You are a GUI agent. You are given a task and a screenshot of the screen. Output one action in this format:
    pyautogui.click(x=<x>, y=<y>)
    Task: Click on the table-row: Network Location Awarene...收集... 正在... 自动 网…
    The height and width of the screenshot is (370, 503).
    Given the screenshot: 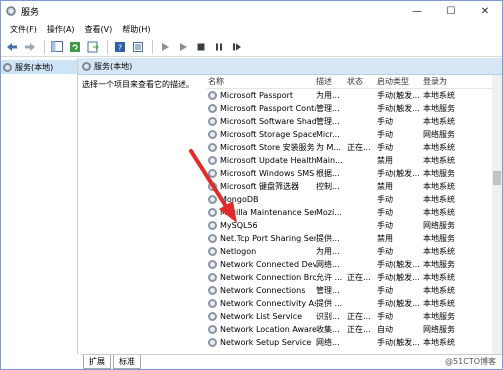 What is the action you would take?
    pyautogui.click(x=354, y=329)
    